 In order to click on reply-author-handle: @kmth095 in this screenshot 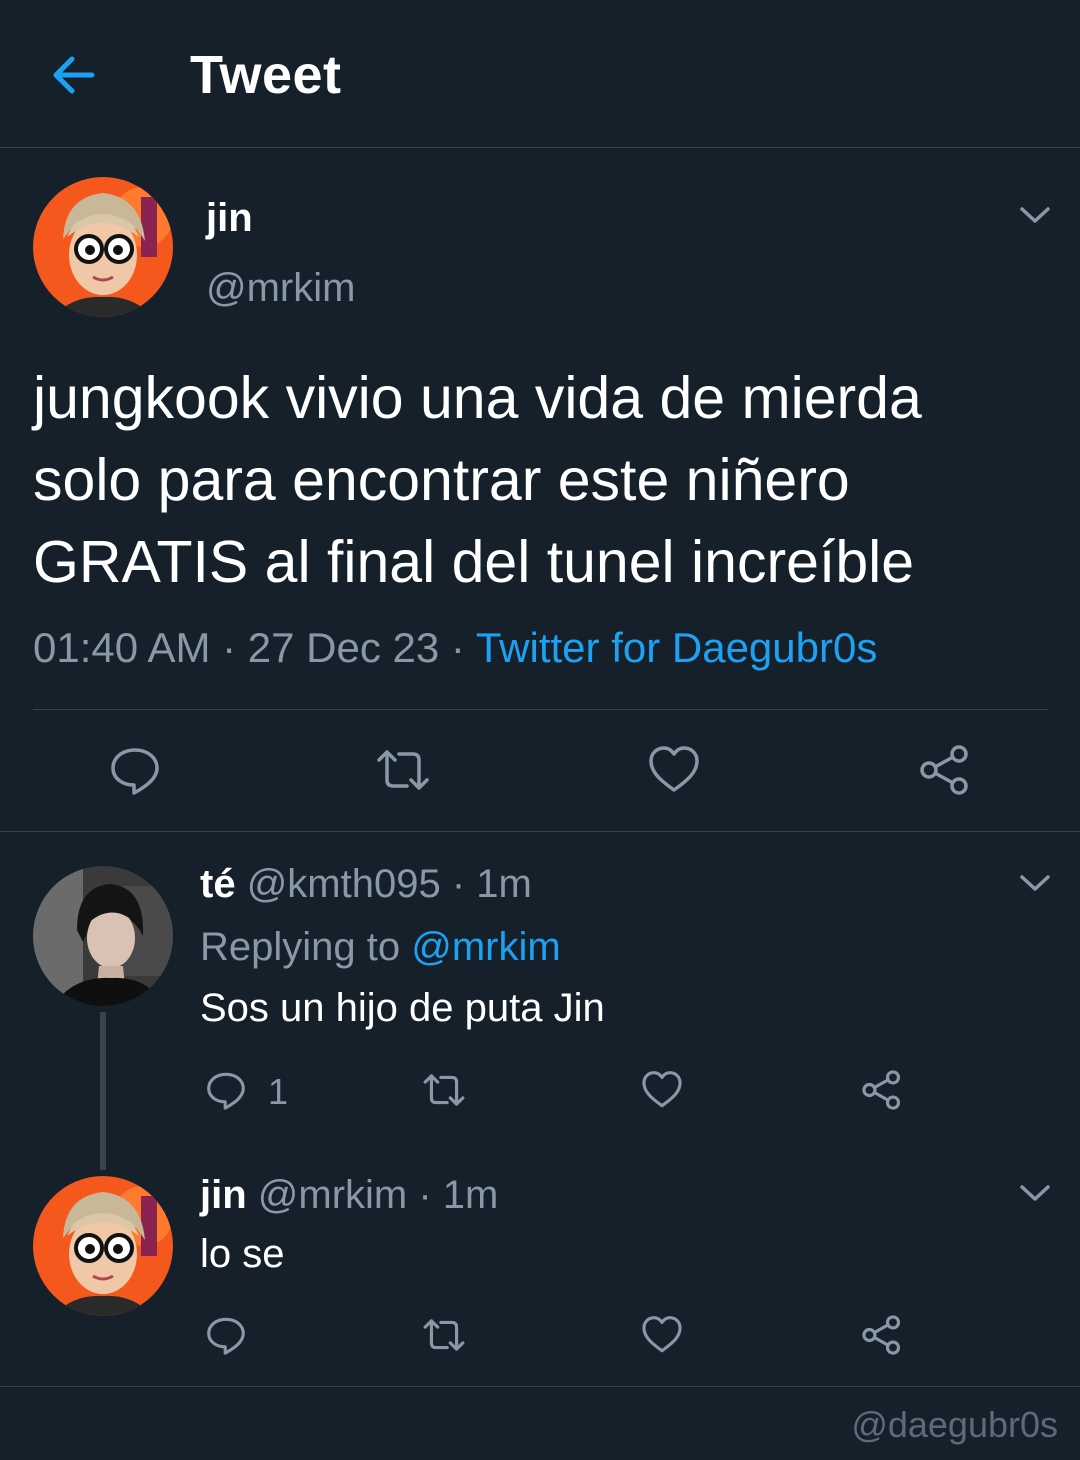, I will do `click(344, 884)`.